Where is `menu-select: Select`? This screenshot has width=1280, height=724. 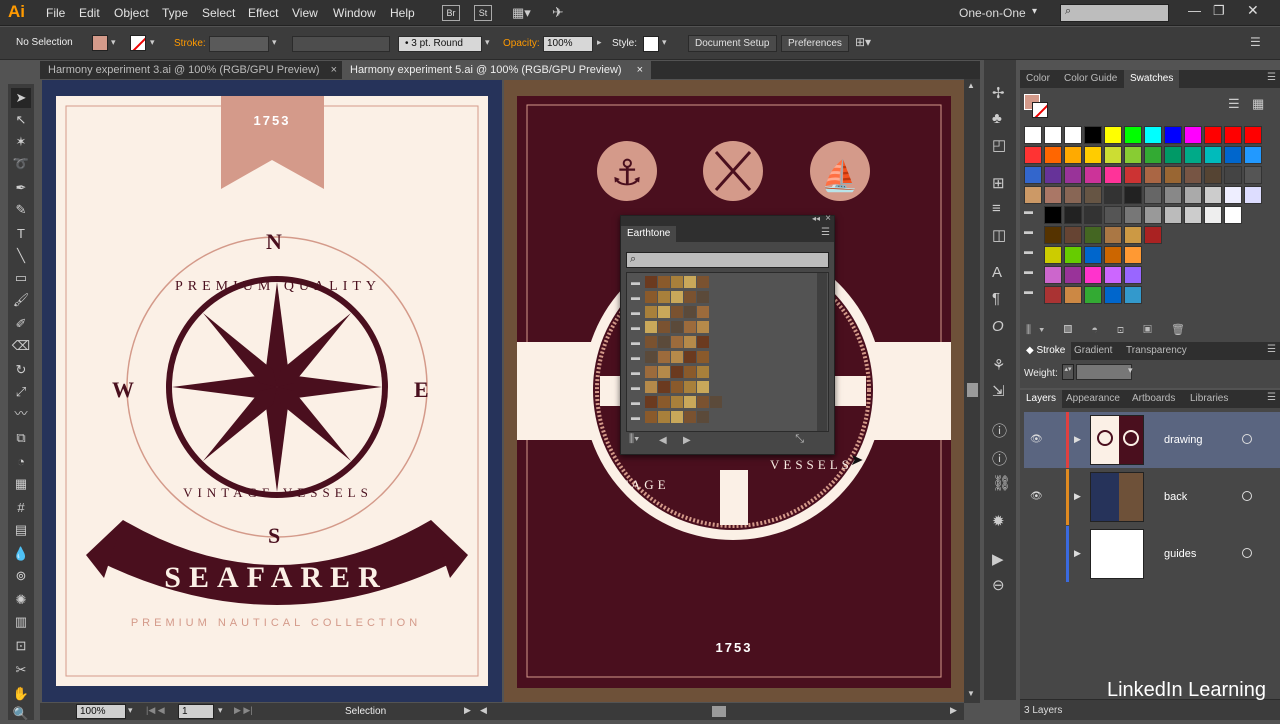 menu-select: Select is located at coordinates (218, 13).